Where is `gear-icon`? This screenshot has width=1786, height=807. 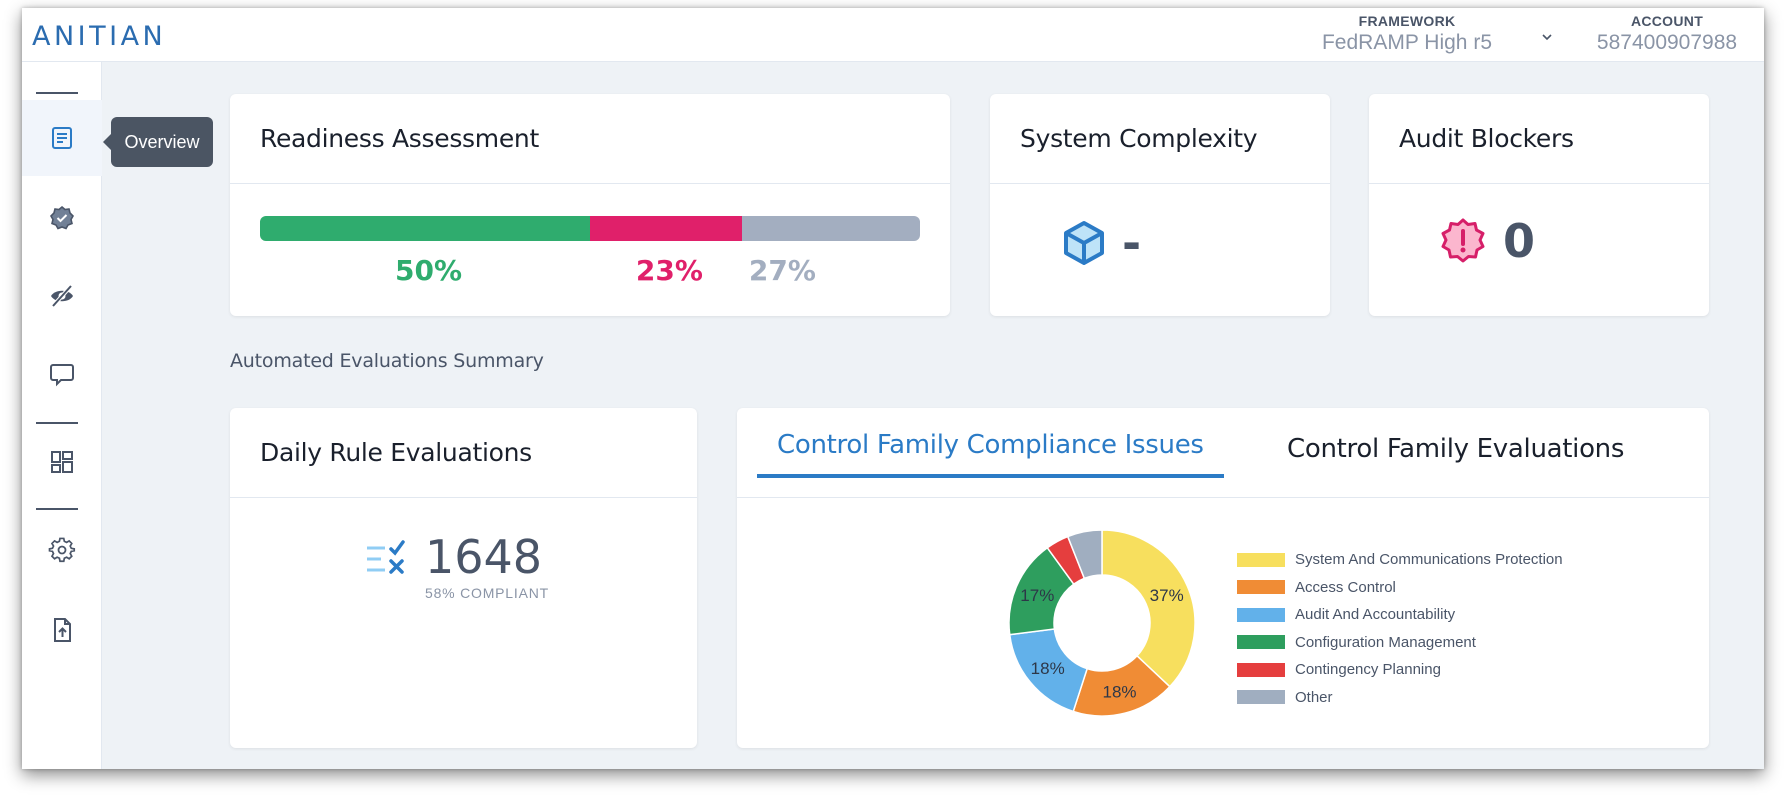
gear-icon is located at coordinates (62, 550).